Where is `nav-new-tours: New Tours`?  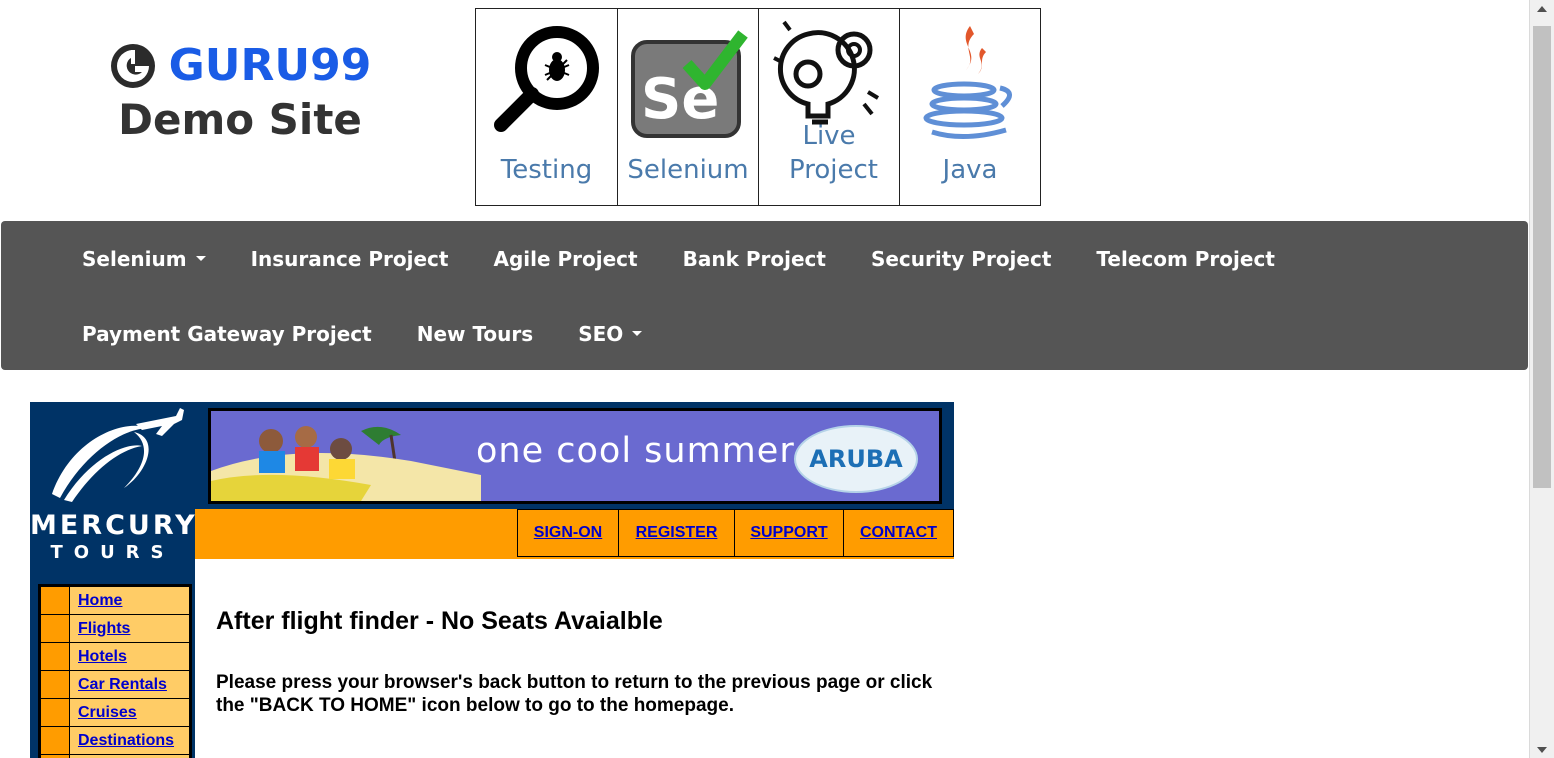 nav-new-tours: New Tours is located at coordinates (475, 334).